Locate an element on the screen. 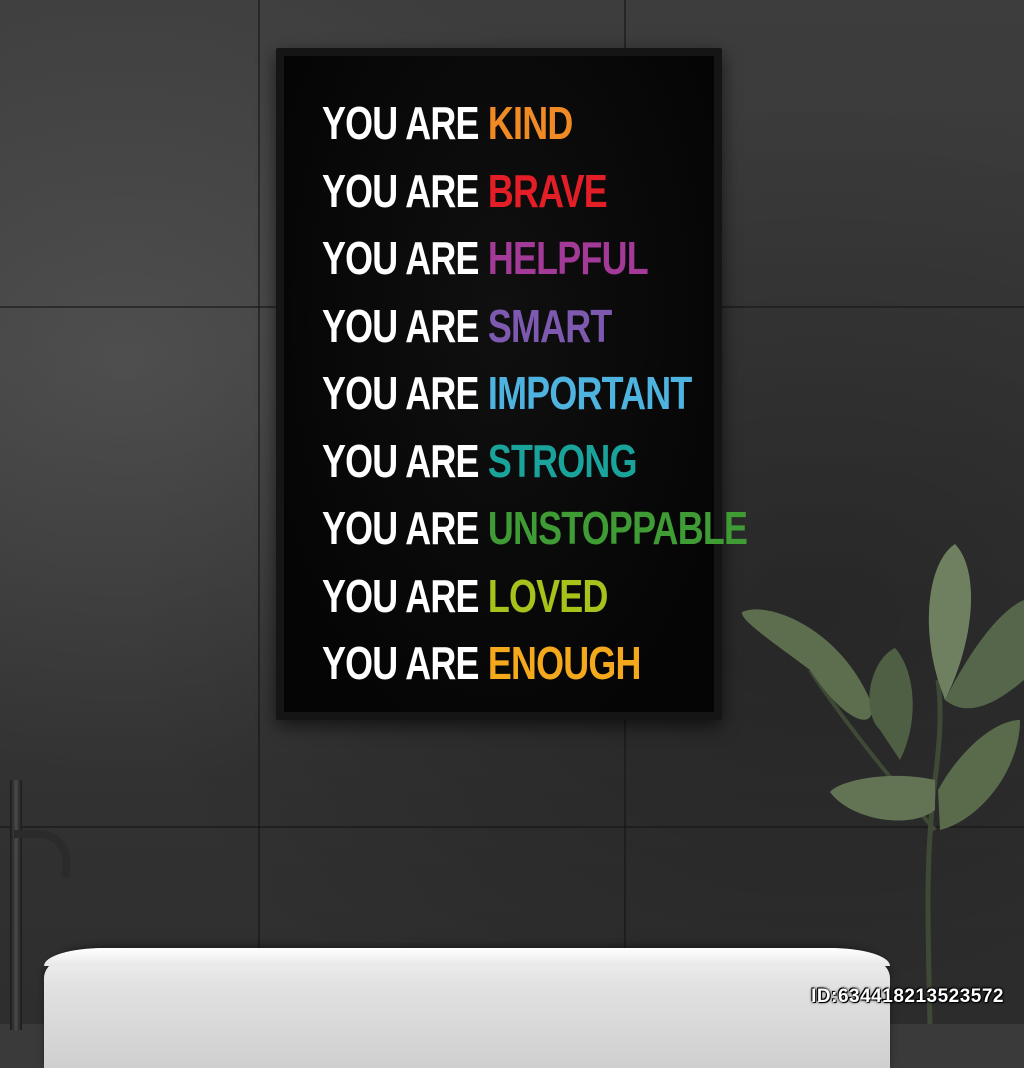 The width and height of the screenshot is (1024, 1068). watermark-id: ID:634418213523572 is located at coordinates (907, 996).